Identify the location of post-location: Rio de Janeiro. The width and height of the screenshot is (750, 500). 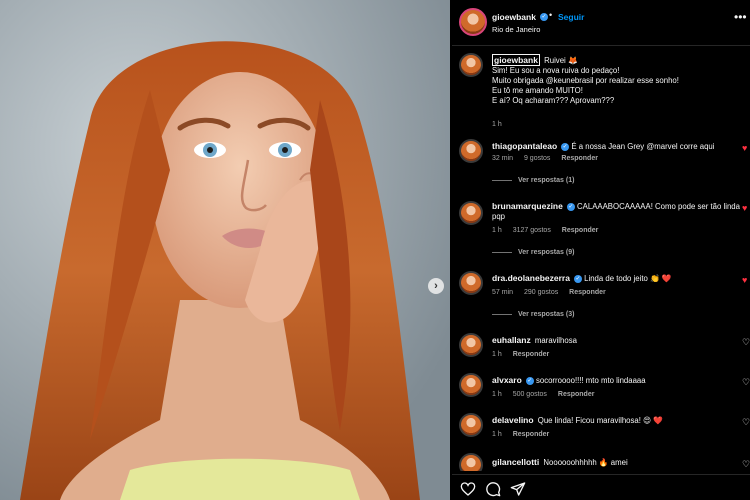
(516, 29).